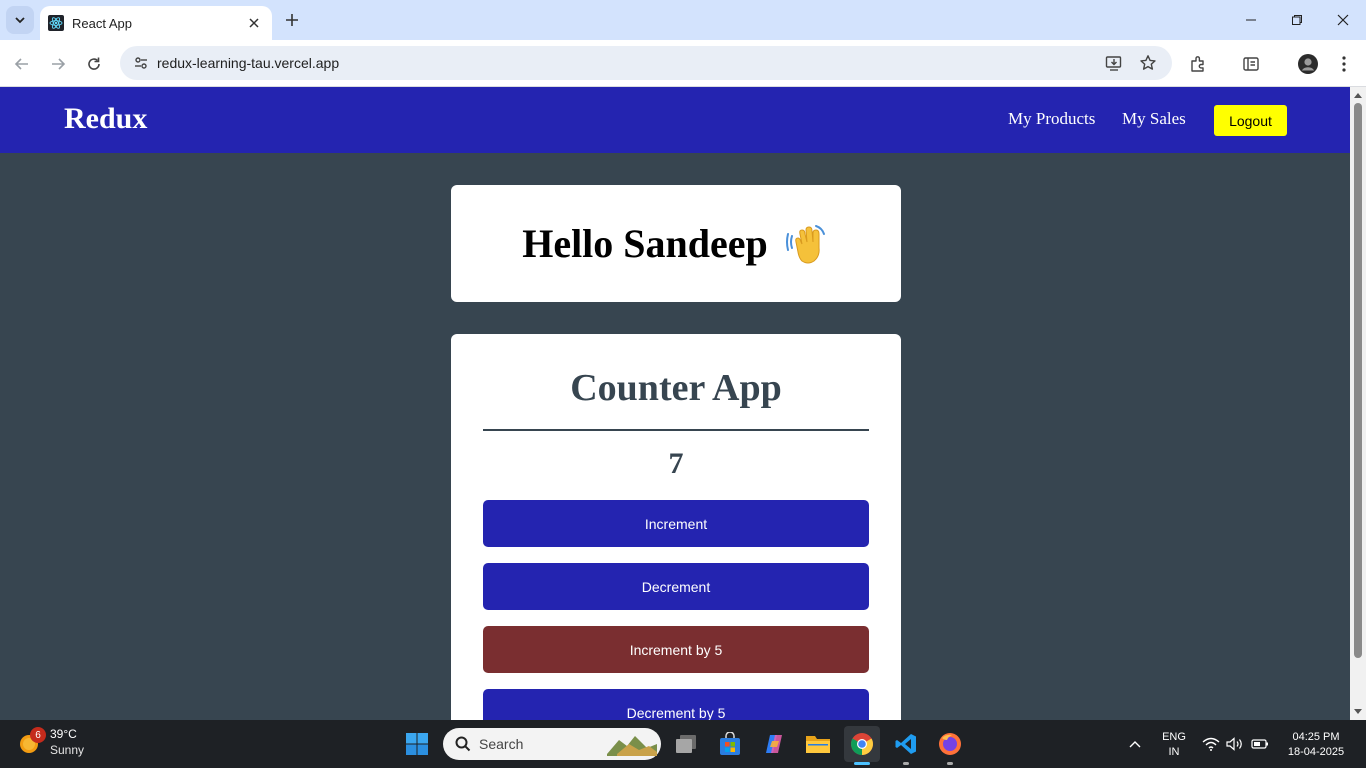  Describe the element at coordinates (1154, 119) in the screenshot. I see `nav-link-my-sales: My Sales` at that location.